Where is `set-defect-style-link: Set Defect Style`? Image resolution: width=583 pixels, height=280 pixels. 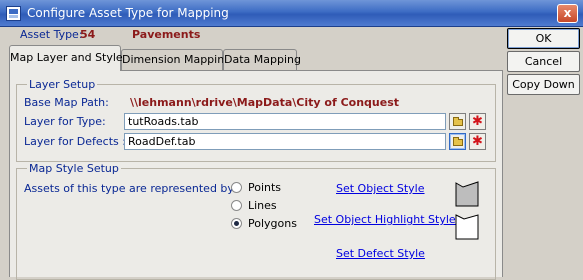 set-defect-style-link: Set Defect Style is located at coordinates (380, 253).